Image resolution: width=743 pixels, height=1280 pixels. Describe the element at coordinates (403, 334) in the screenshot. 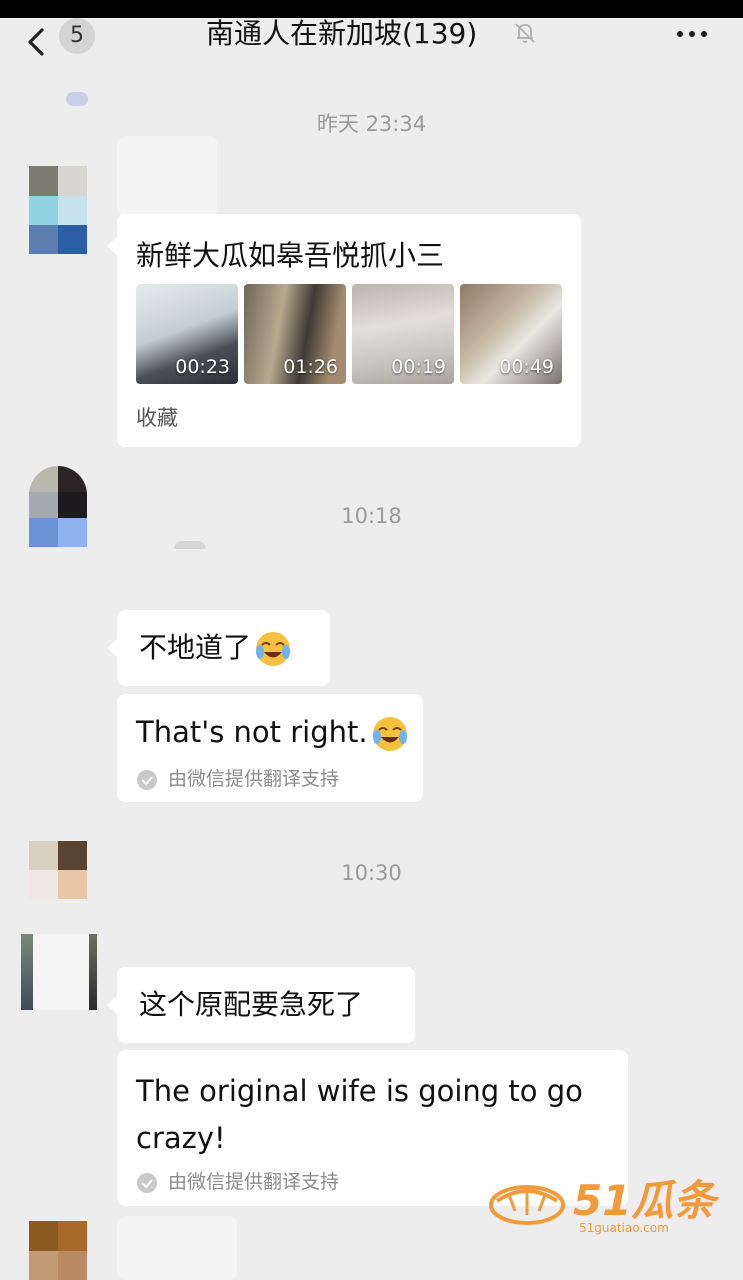

I see `video-thumbnail: 00:19` at that location.